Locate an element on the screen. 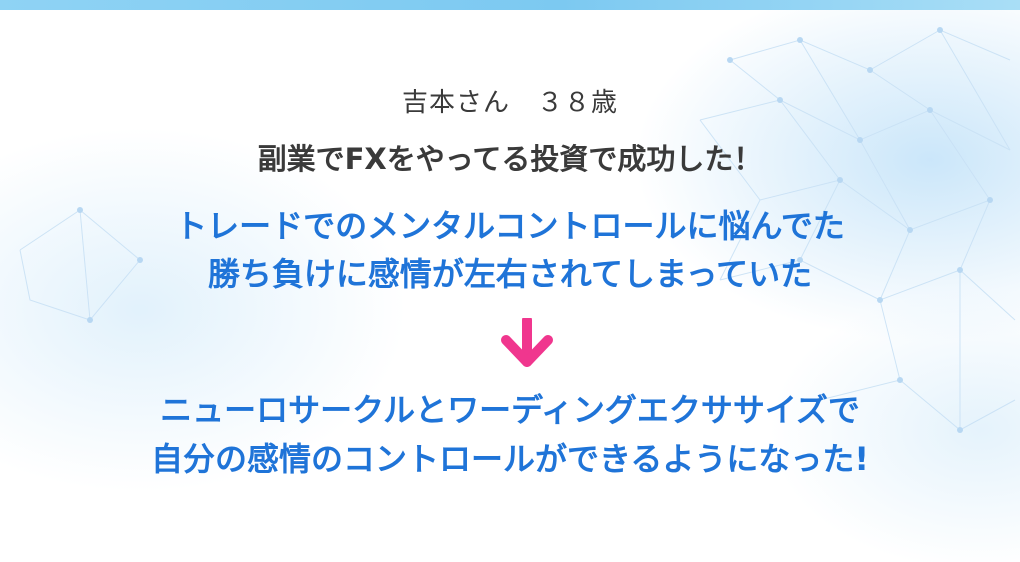 The image size is (1020, 562). after-line-1: ニューロサークルとワーディングエクササイズで is located at coordinates (510, 410).